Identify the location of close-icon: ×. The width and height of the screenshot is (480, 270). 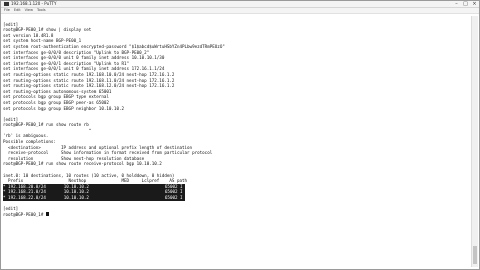
(474, 4).